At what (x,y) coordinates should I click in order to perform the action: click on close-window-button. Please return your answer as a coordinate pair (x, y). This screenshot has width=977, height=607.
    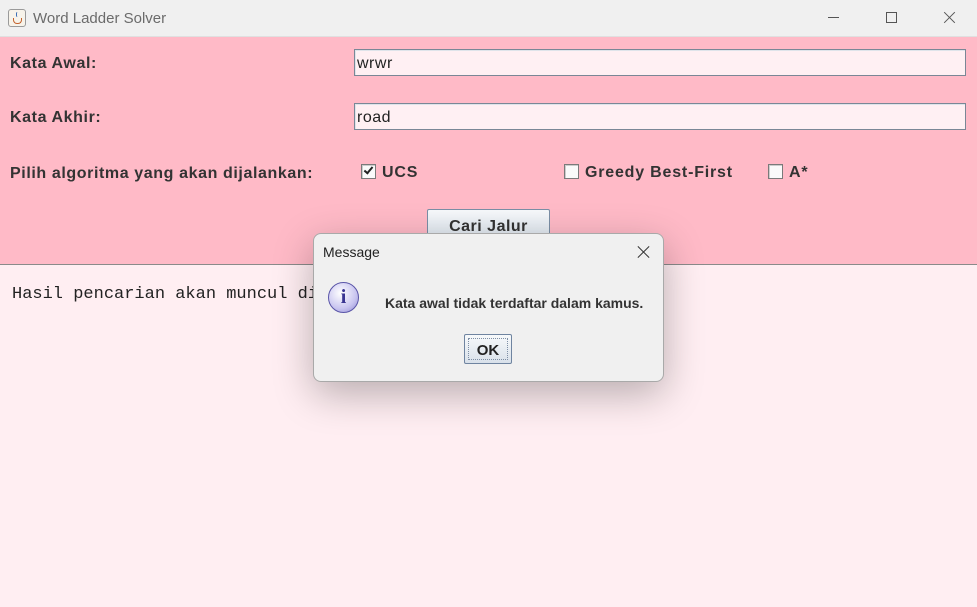
    Looking at the image, I should click on (948, 18).